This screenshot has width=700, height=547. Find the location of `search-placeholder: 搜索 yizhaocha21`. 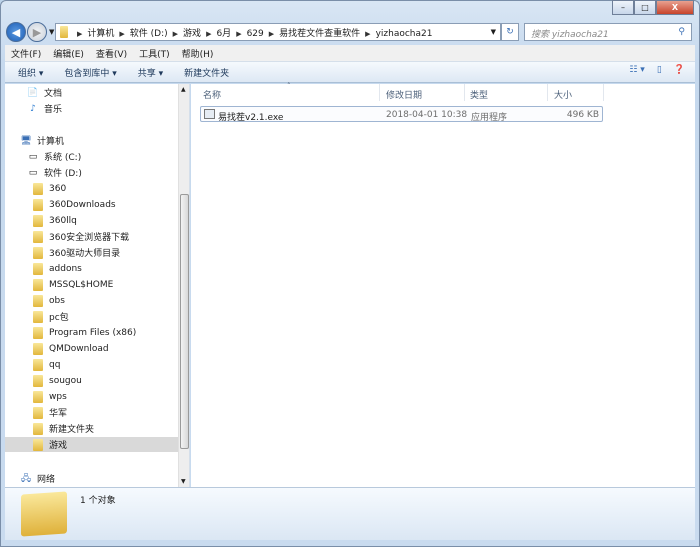

search-placeholder: 搜索 yizhaocha21 is located at coordinates (570, 35).